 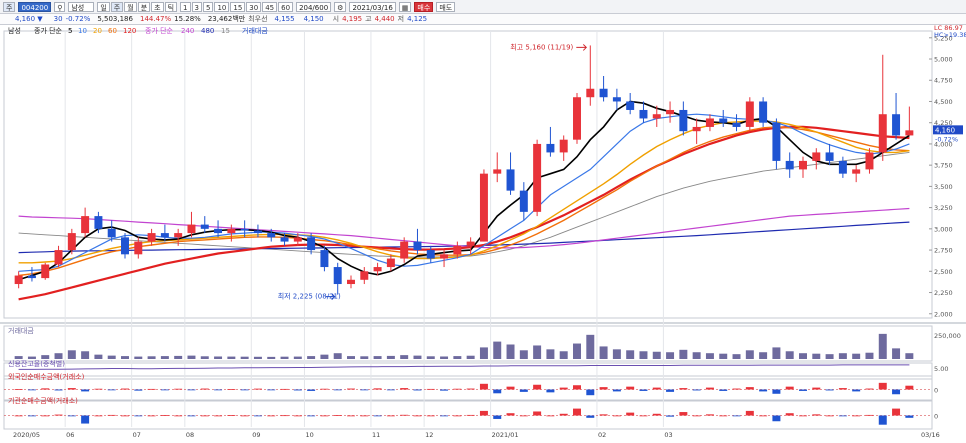 I want to click on interval-button-1: 3, so click(x=196, y=6).